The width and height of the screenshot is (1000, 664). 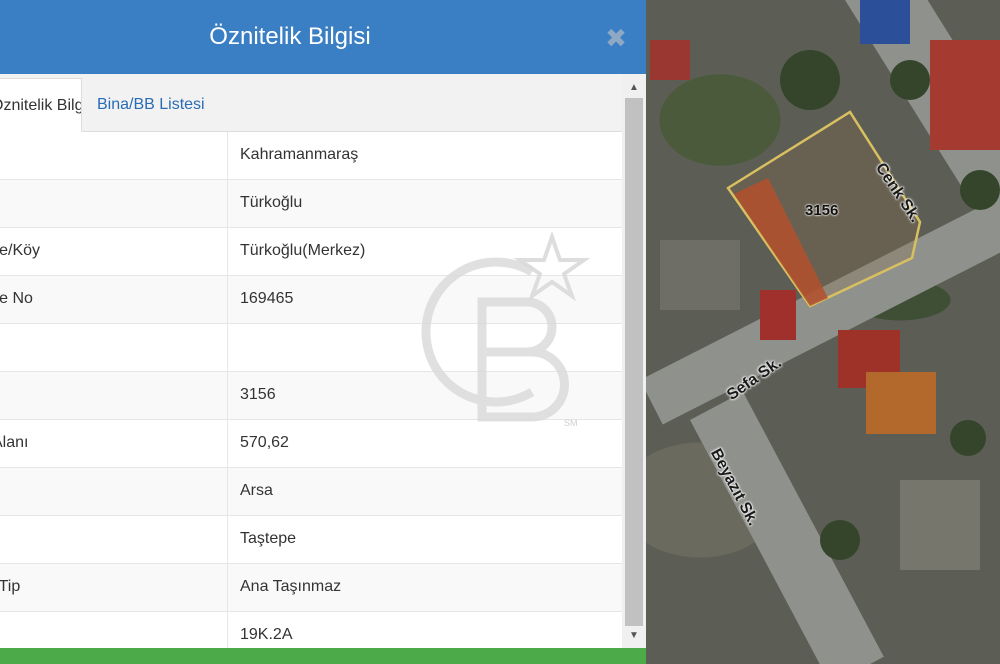 I want to click on row-key: Parsel, so click(x=114, y=396).